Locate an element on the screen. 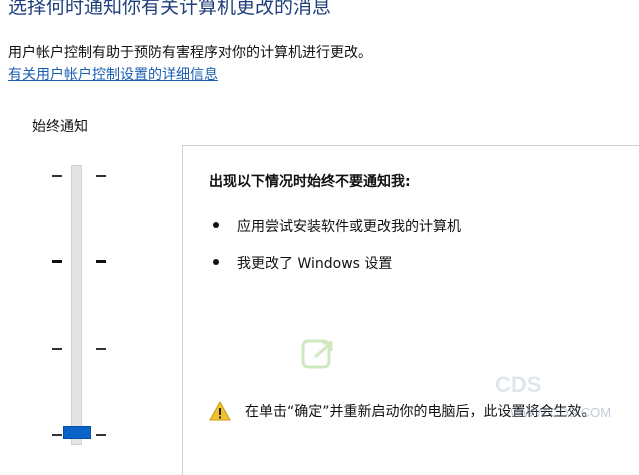  slider-top-label: 始终通知 is located at coordinates (60, 127).